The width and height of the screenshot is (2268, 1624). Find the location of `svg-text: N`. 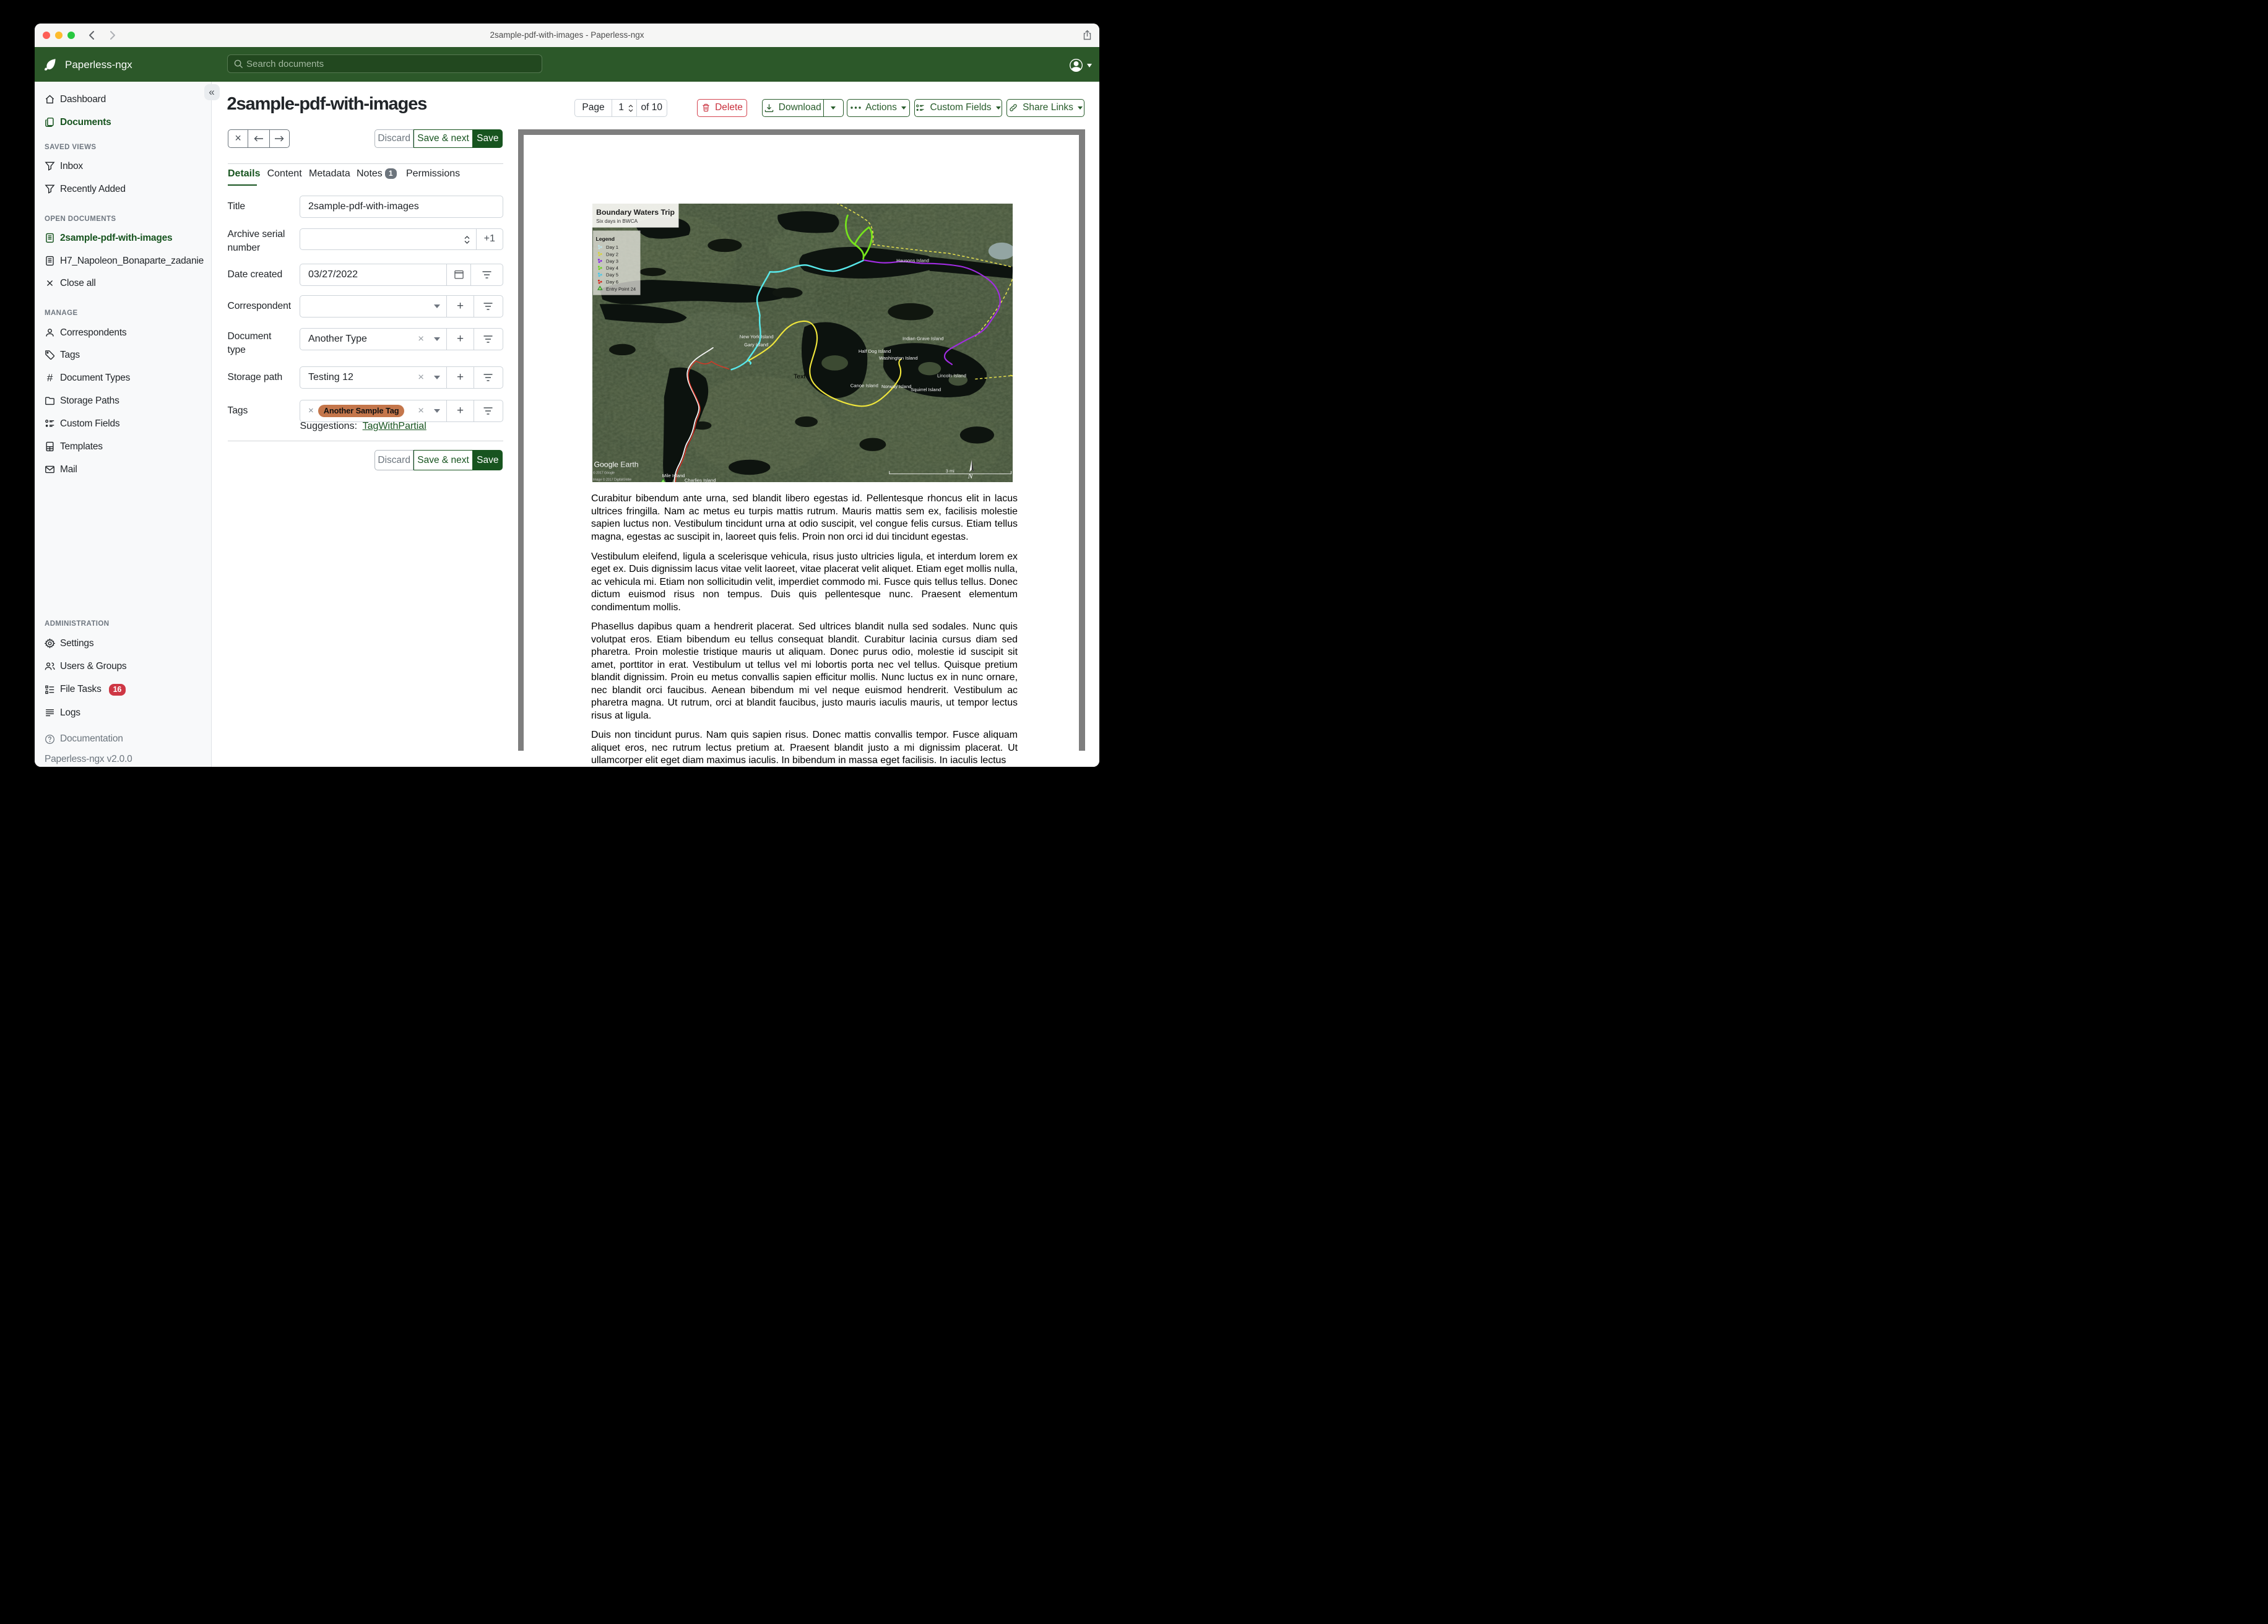

svg-text: N is located at coordinates (970, 476).